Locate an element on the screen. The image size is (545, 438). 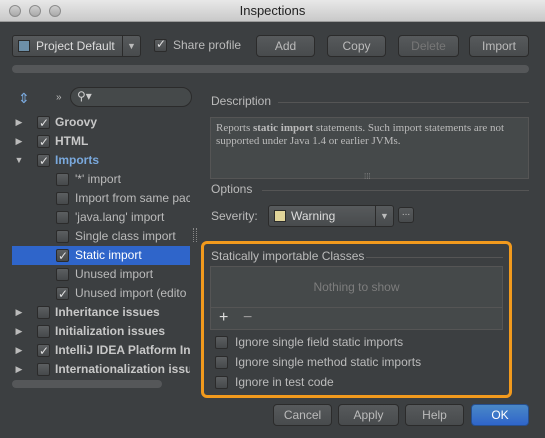
import-button: Import is located at coordinates (499, 46).